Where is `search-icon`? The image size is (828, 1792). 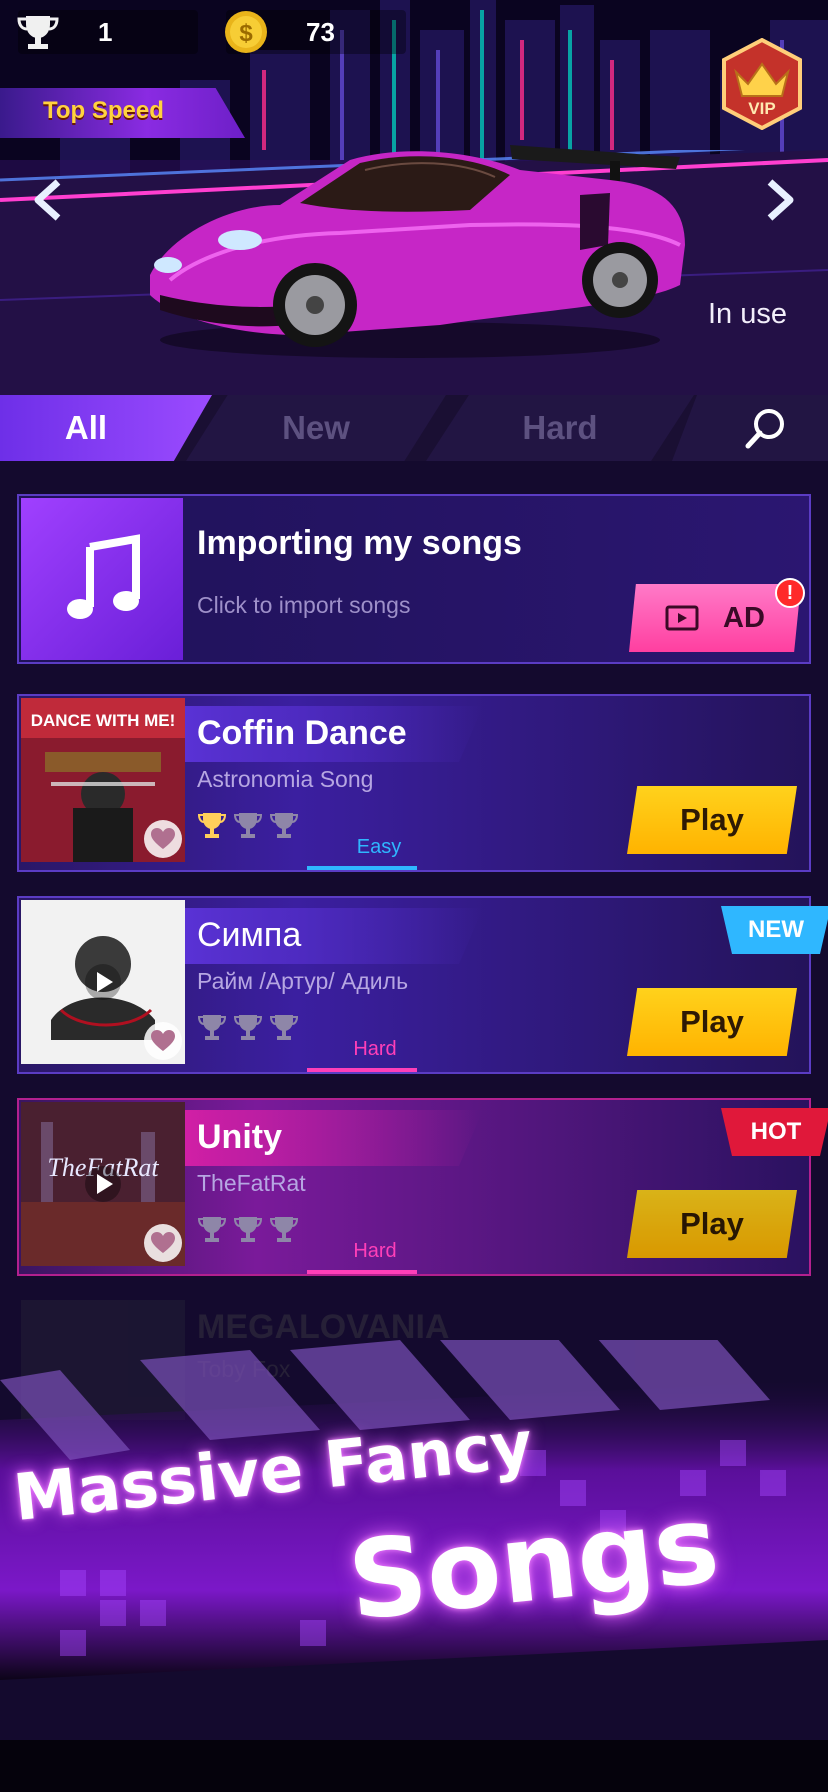
search-icon is located at coordinates (764, 429).